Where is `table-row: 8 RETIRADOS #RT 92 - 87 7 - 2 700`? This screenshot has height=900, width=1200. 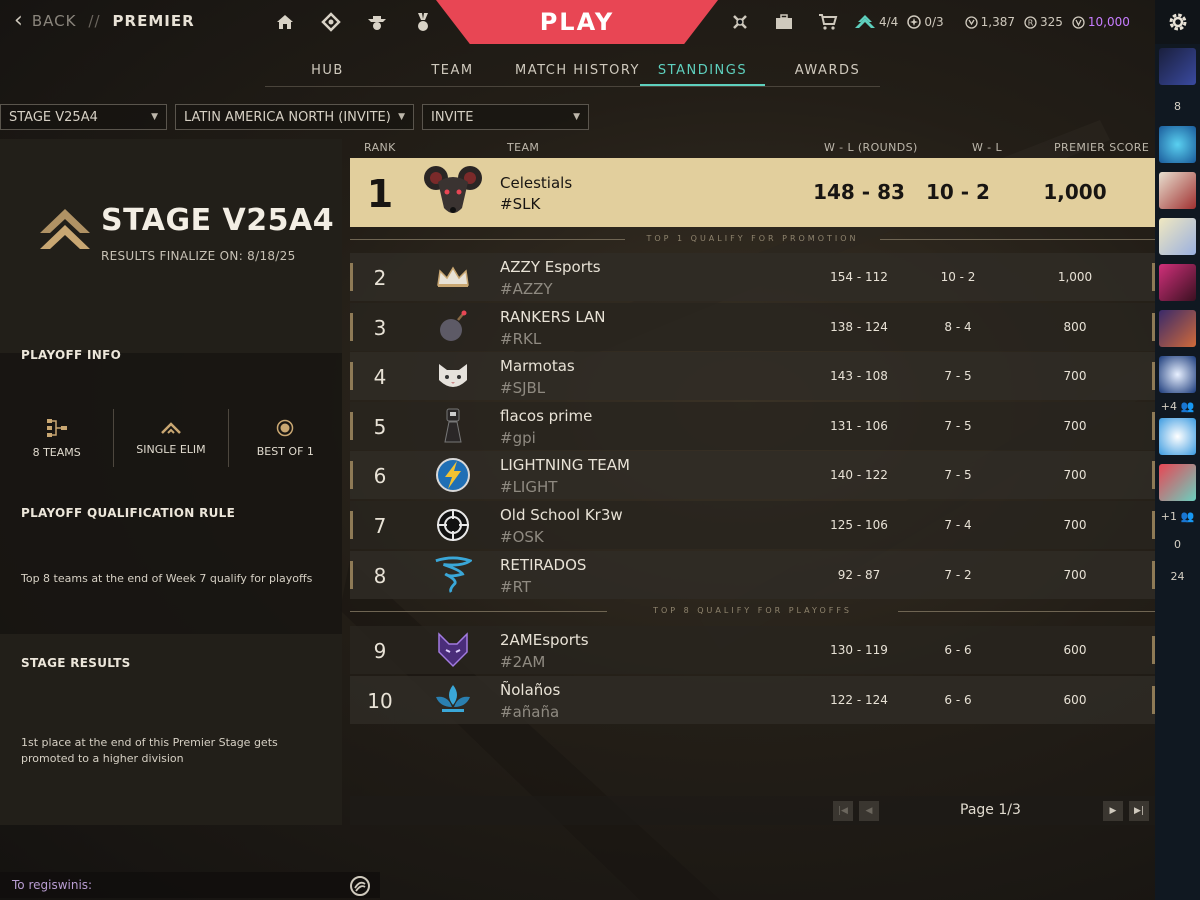
table-row: 8 RETIRADOS #RT 92 - 87 7 - 2 700 is located at coordinates (752, 575).